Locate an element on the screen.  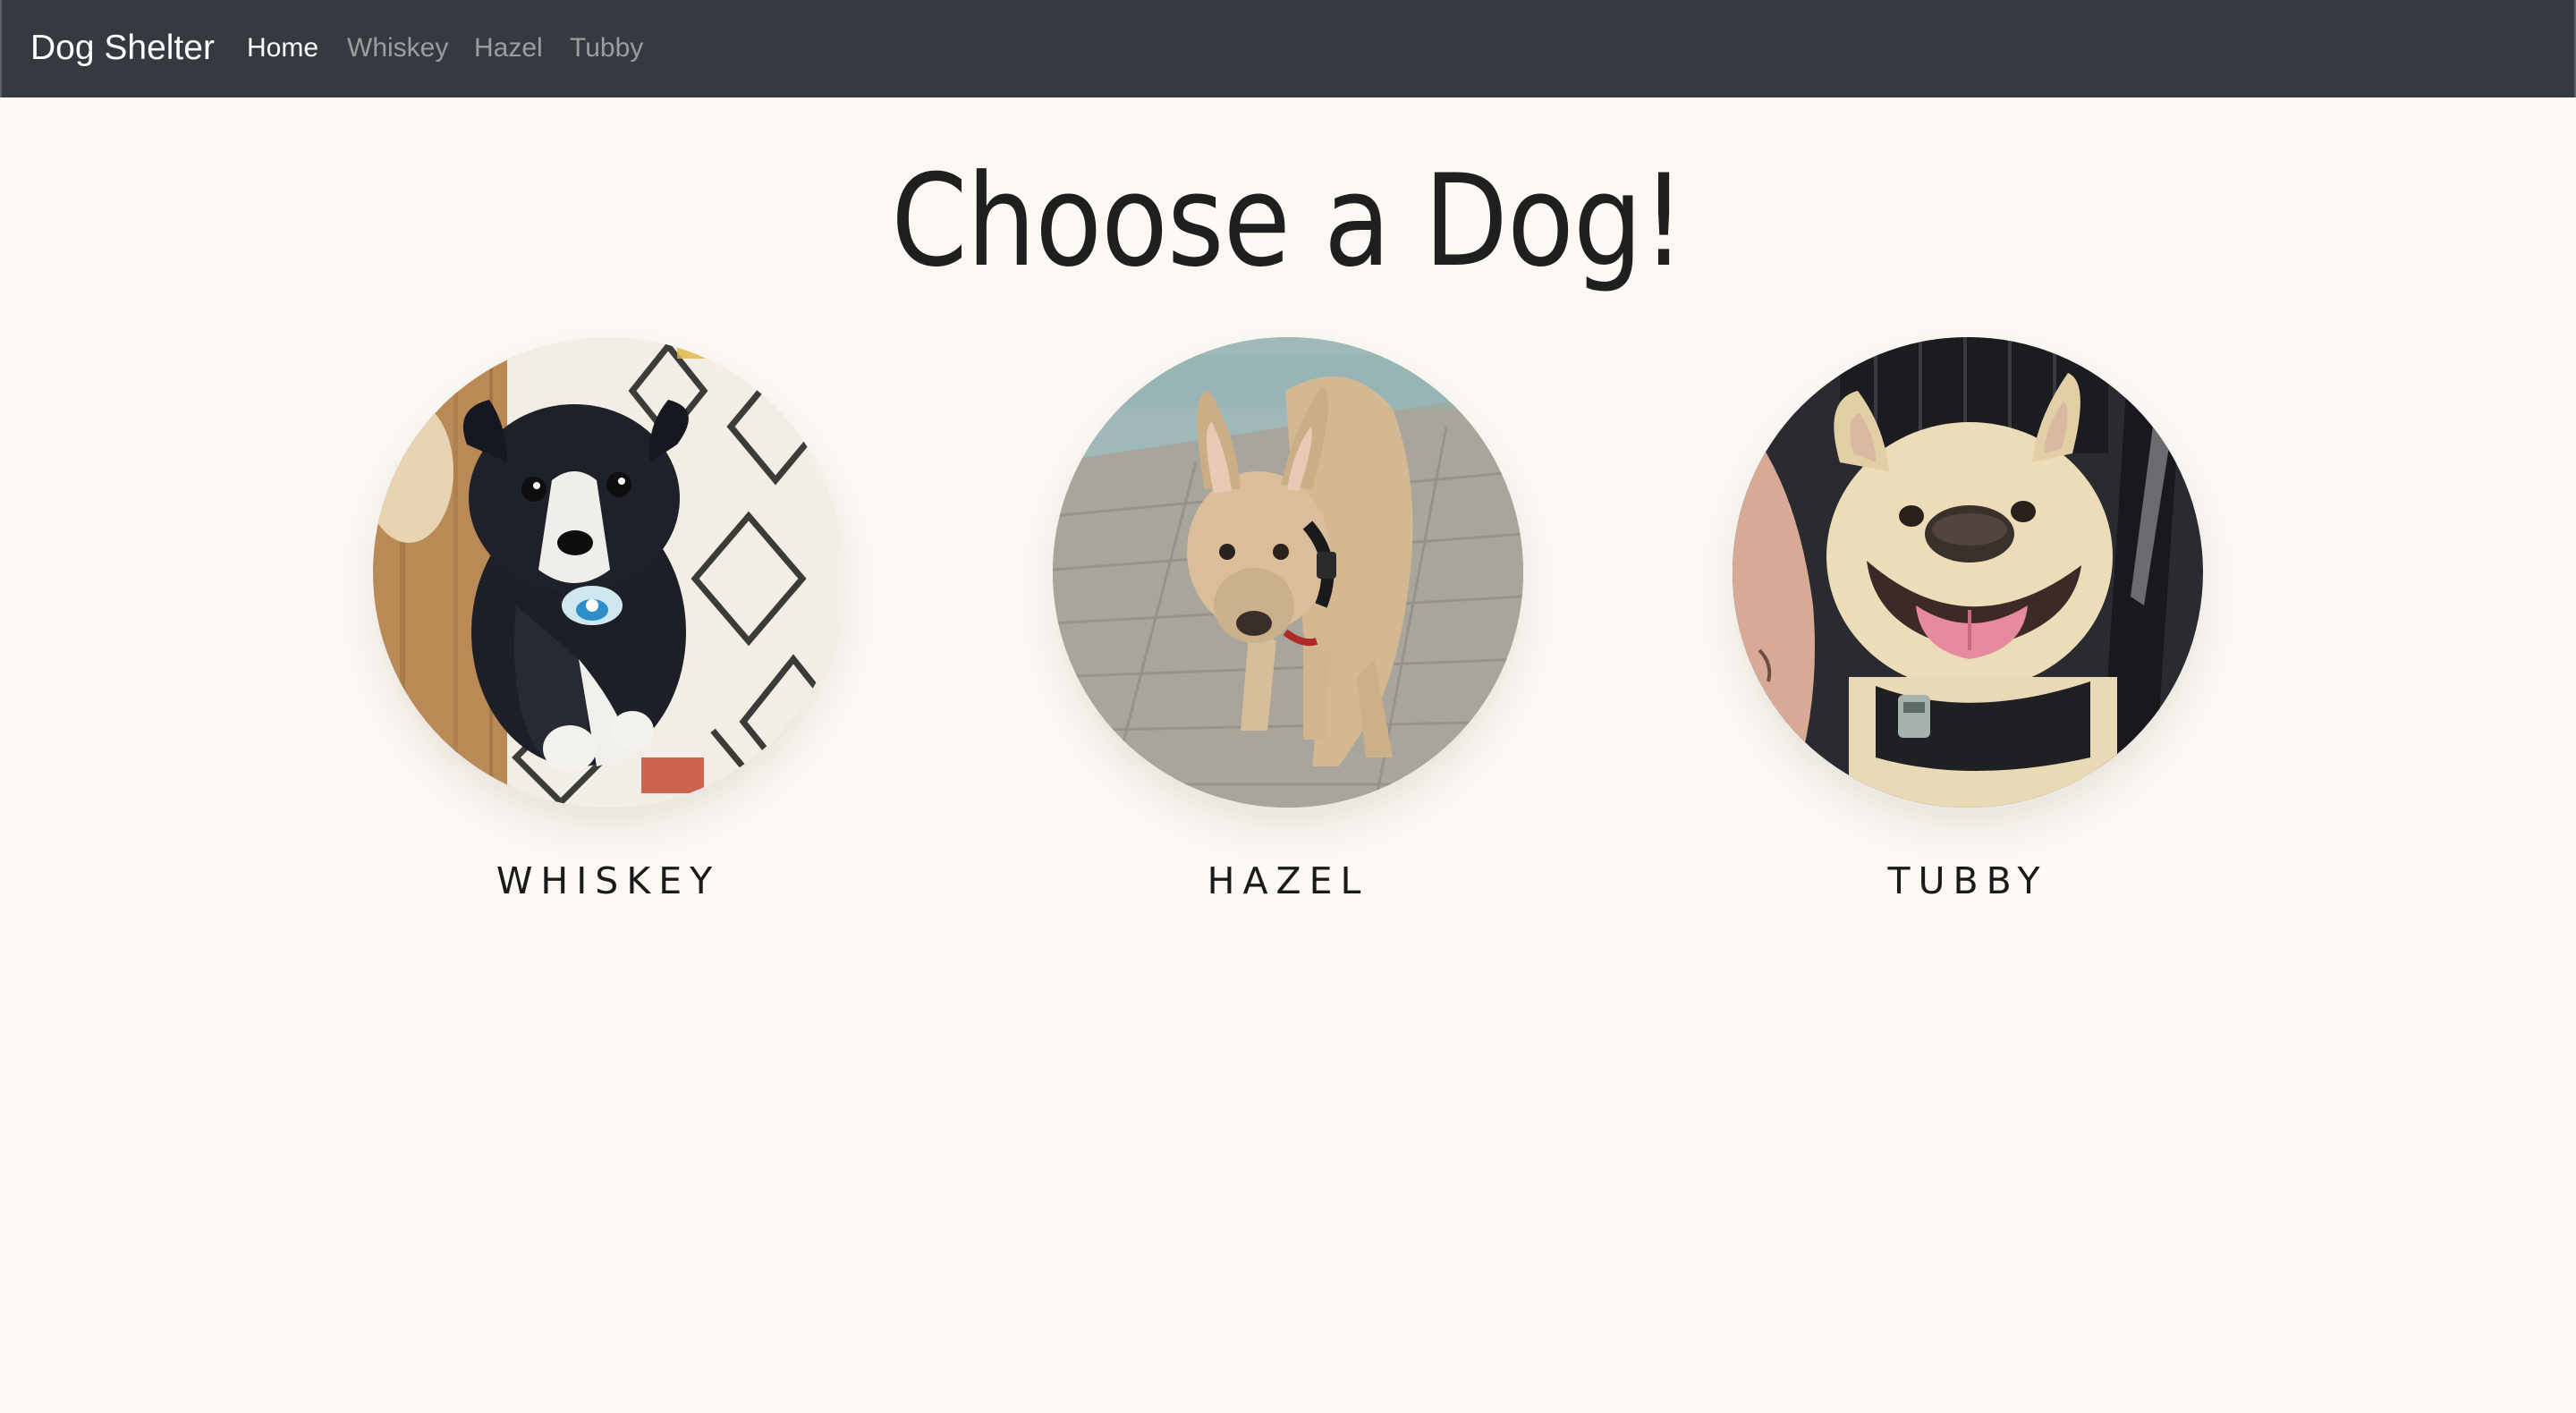
dog-name-tubby: Tubby is located at coordinates (1968, 881).